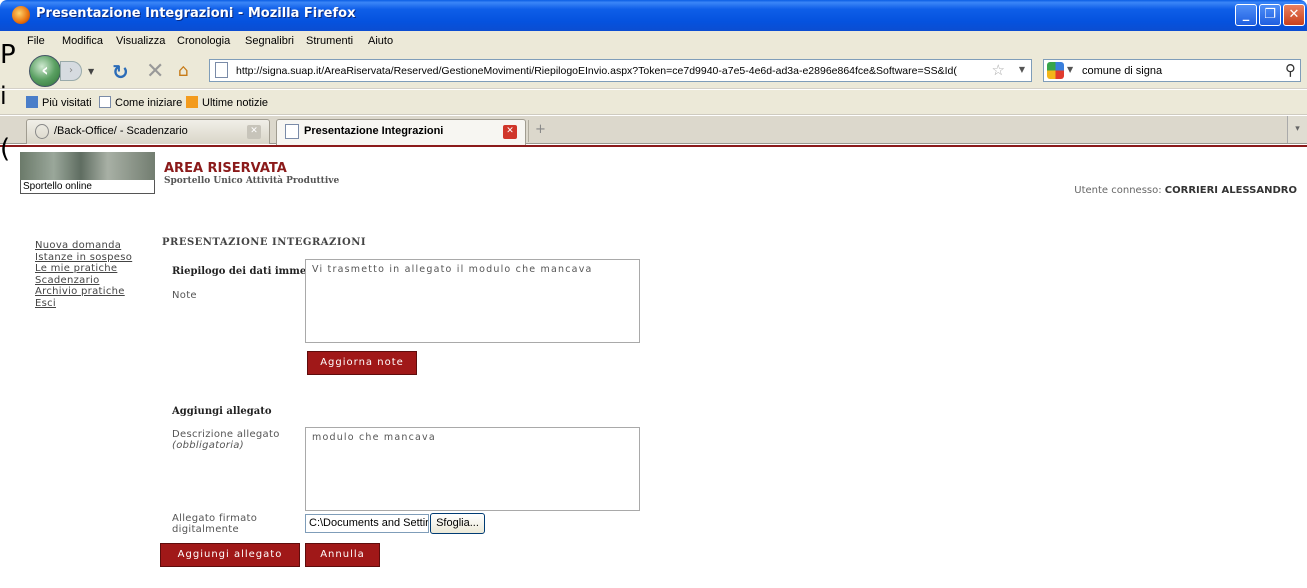  What do you see at coordinates (472, 469) in the screenshot?
I see `description-textarea` at bounding box center [472, 469].